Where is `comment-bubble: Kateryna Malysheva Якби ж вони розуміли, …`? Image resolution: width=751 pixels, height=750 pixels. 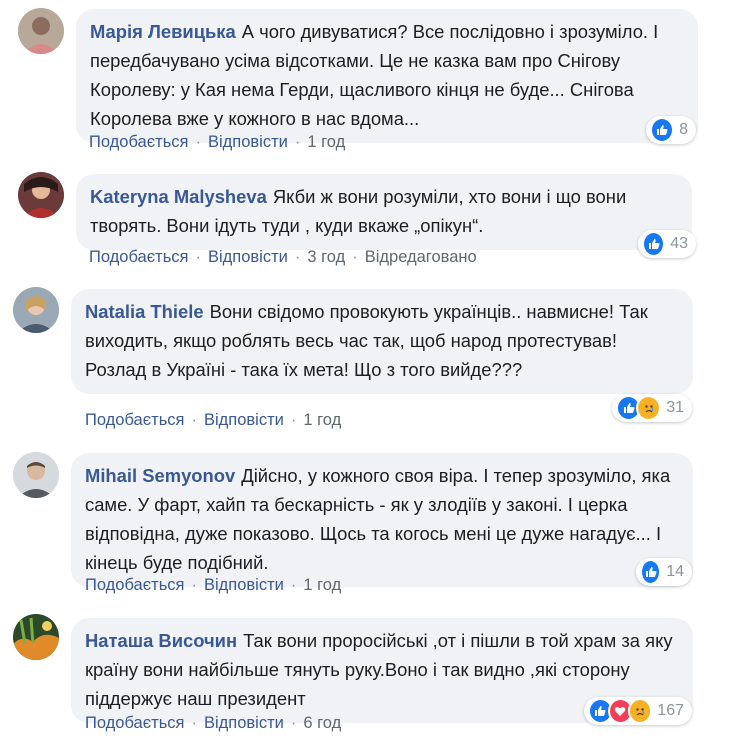 comment-bubble: Kateryna Malysheva Якби ж вони розуміли, … is located at coordinates (384, 212).